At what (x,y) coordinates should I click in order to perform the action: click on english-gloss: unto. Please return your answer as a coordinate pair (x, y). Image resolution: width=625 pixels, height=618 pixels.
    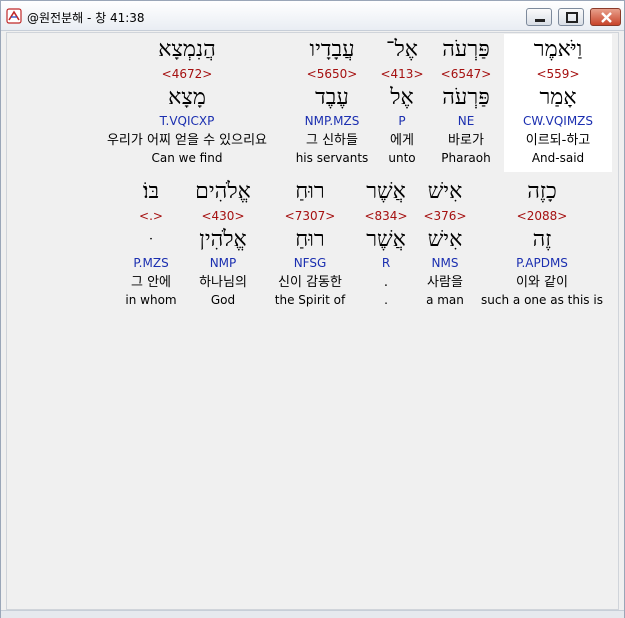
    Looking at the image, I should click on (402, 158).